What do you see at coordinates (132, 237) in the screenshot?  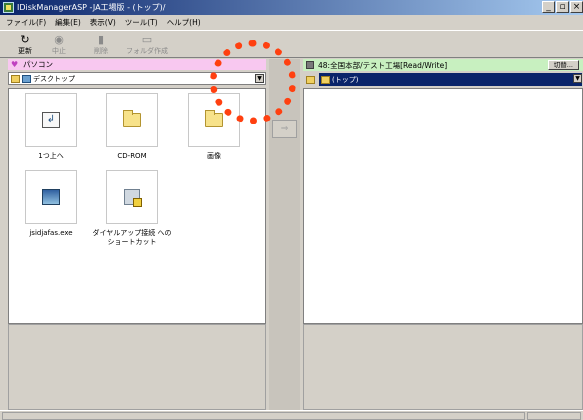 I see `file-item-label: ダイヤルアップ接続 への ショートカット` at bounding box center [132, 237].